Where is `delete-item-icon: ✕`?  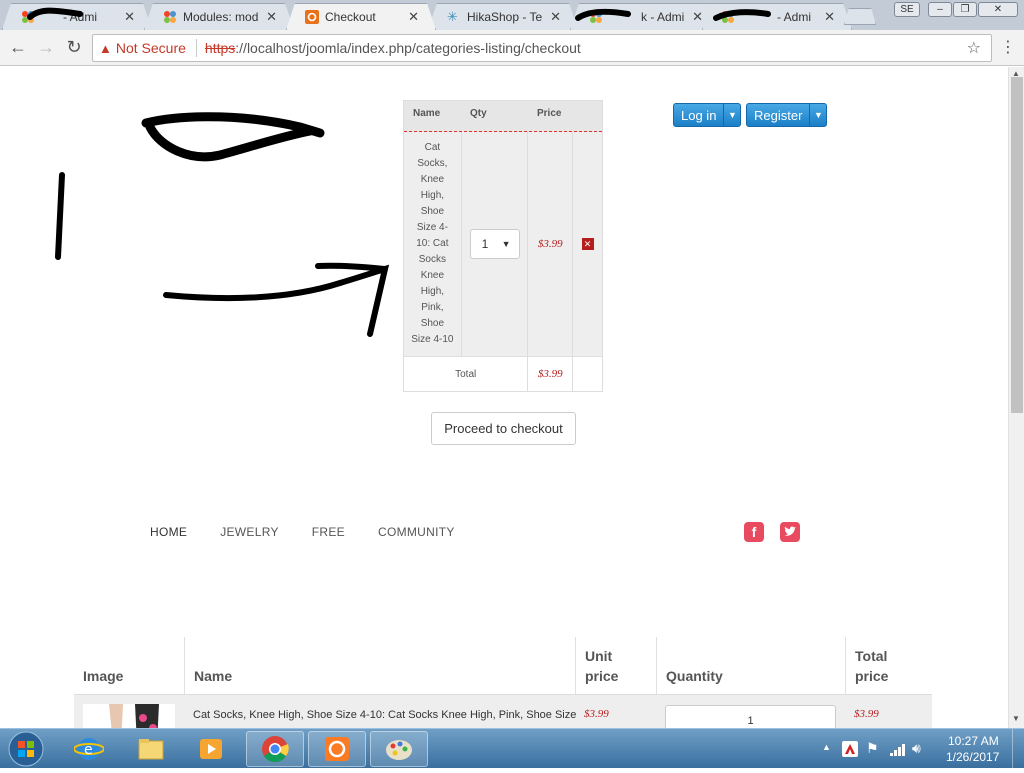
delete-item-icon: ✕ is located at coordinates (587, 244).